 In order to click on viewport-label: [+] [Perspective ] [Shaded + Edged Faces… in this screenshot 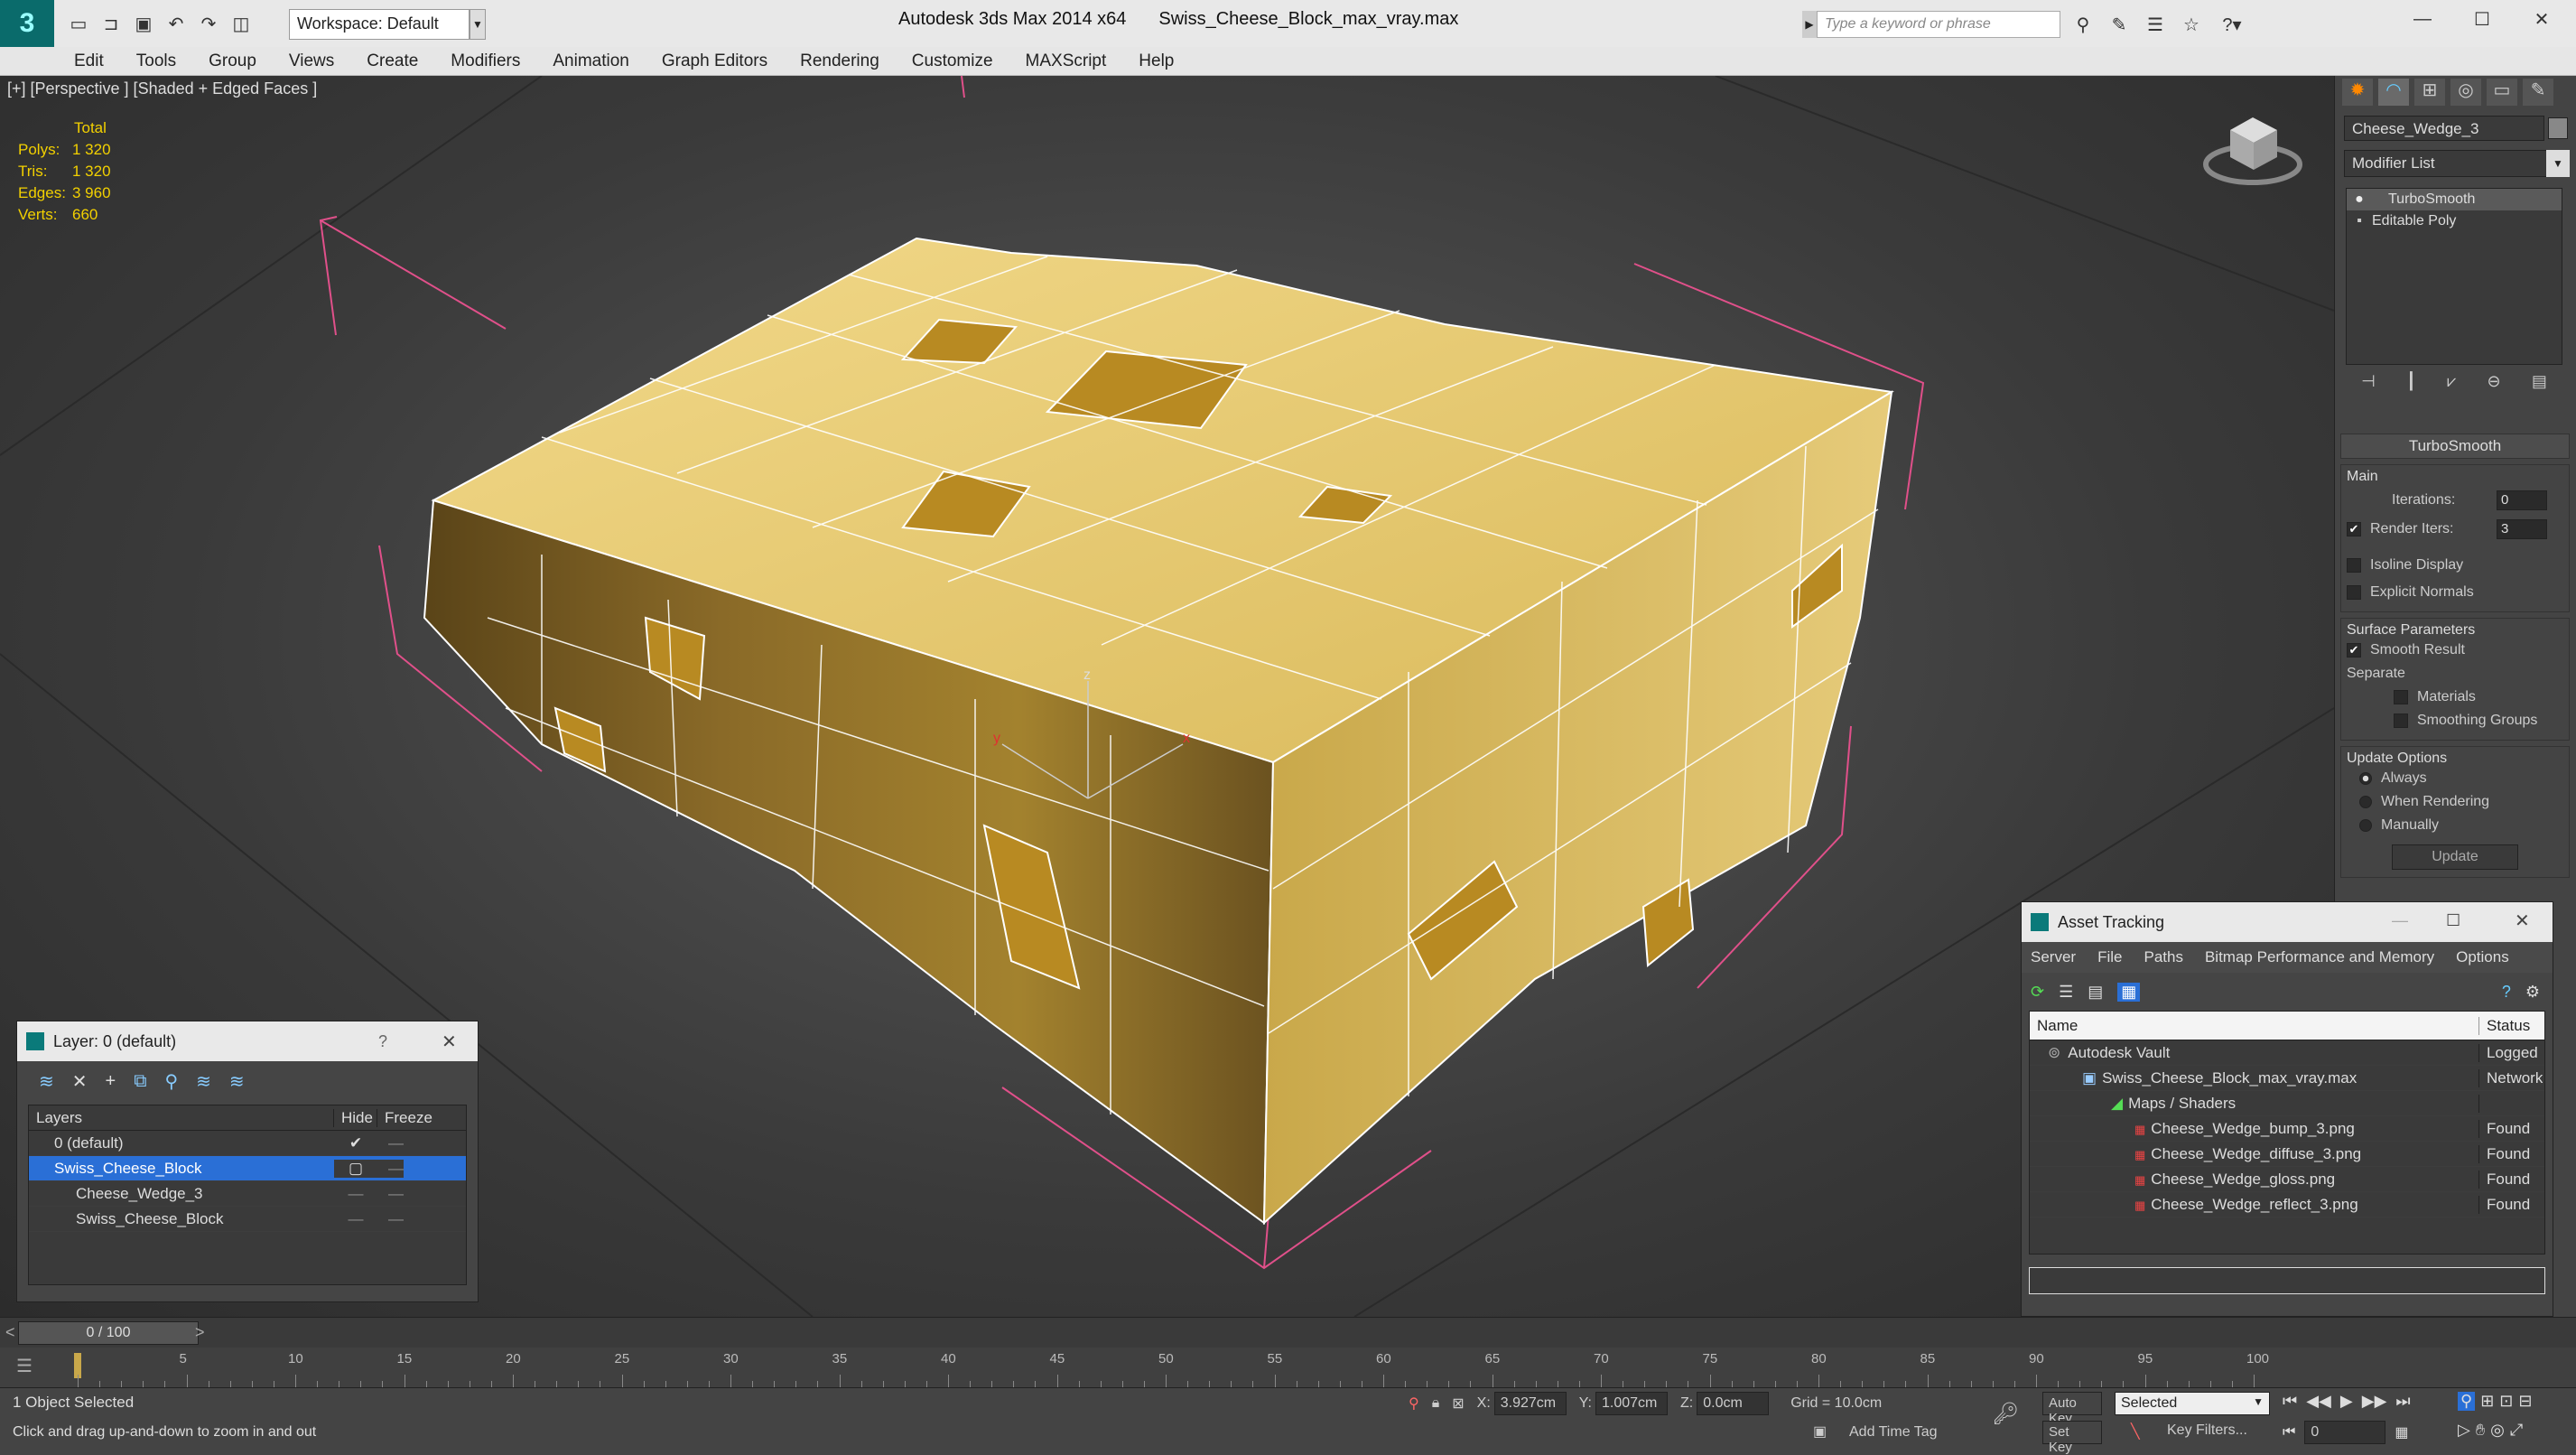, I will do `click(162, 88)`.